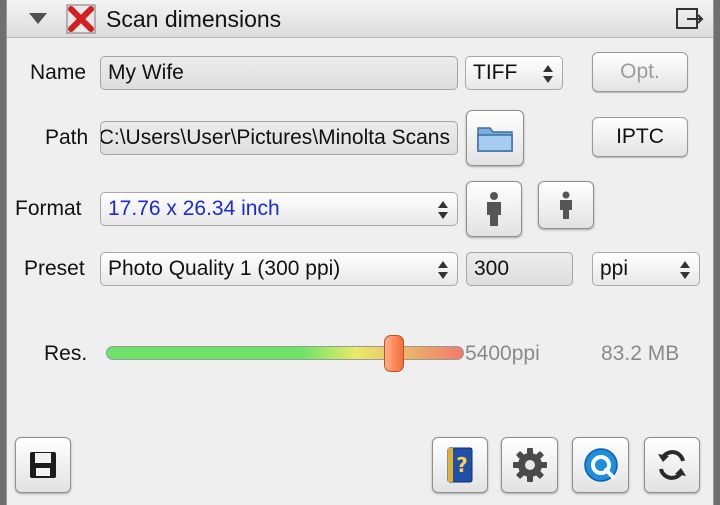 This screenshot has width=720, height=505. I want to click on ppi-unit-value: ppi, so click(614, 268).